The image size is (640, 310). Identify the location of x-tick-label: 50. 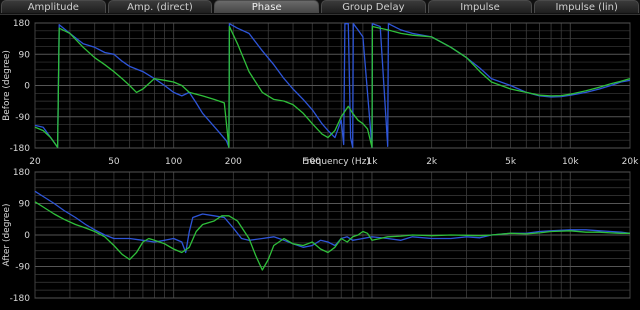
(114, 162).